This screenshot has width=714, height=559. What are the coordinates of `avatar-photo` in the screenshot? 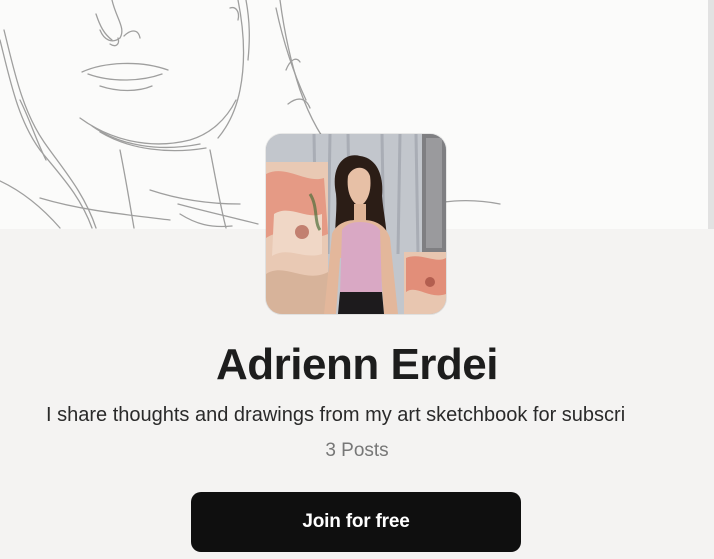 It's located at (356, 224).